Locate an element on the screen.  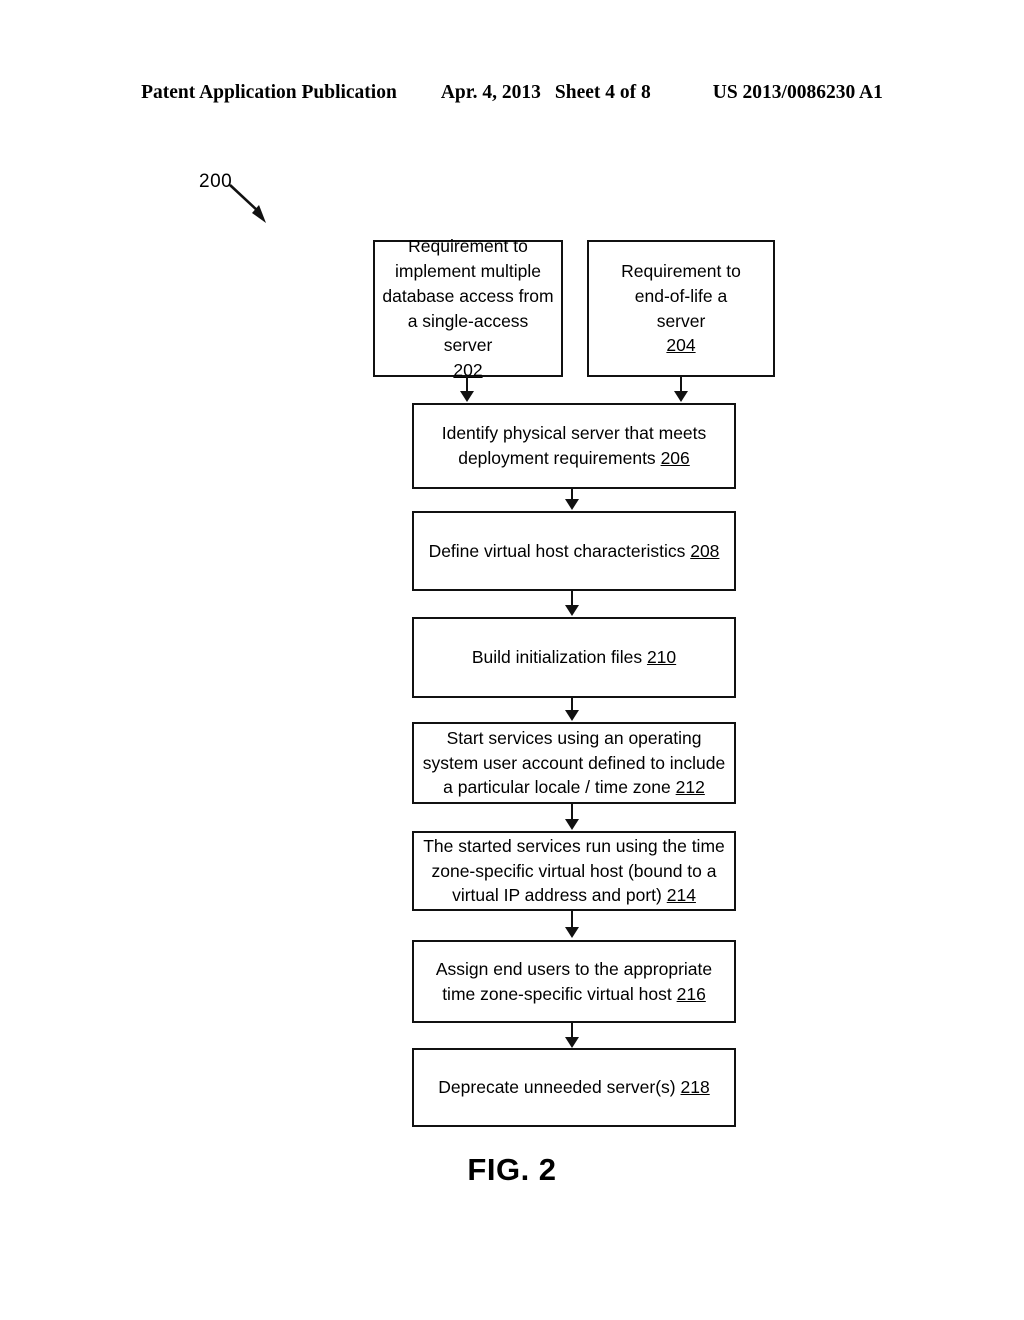
edge-202-to-206-line is located at coordinates (467, 384).